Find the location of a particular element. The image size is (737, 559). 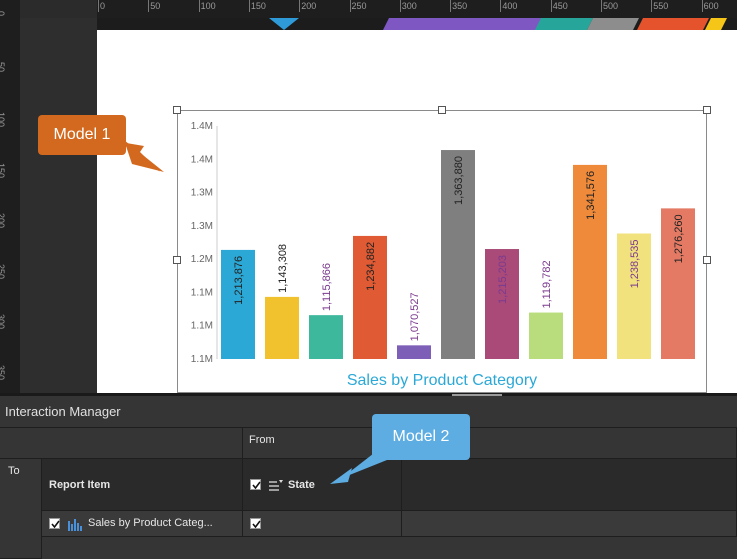

ruler-tick-label: 600 is located at coordinates (711, 6).